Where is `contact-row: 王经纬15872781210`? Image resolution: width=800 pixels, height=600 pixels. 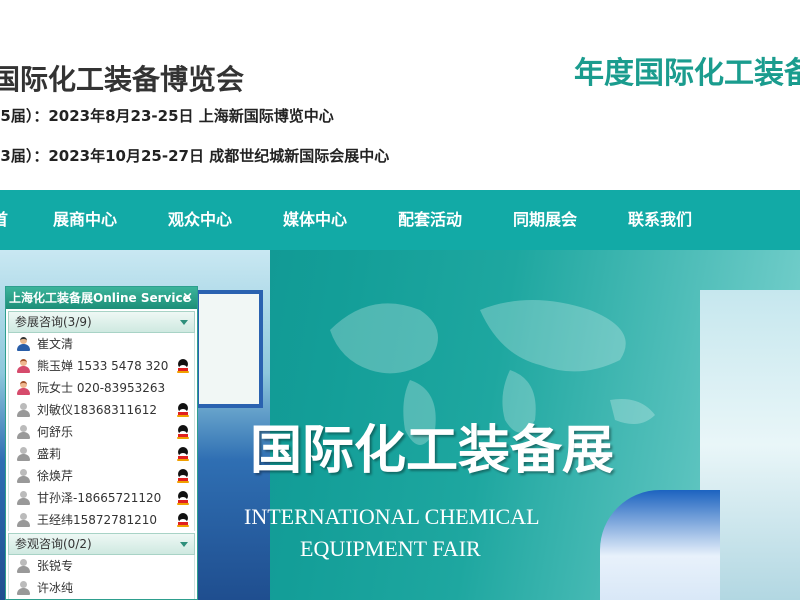
contact-row: 王经纬15872781210 is located at coordinates (101, 520).